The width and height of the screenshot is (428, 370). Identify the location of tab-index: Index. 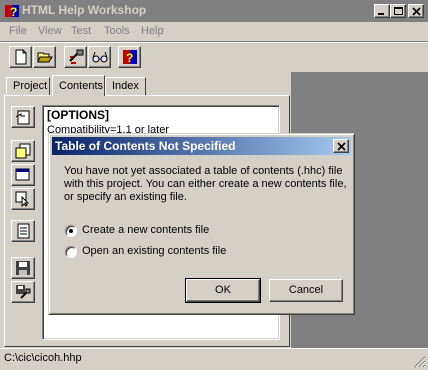
(125, 86).